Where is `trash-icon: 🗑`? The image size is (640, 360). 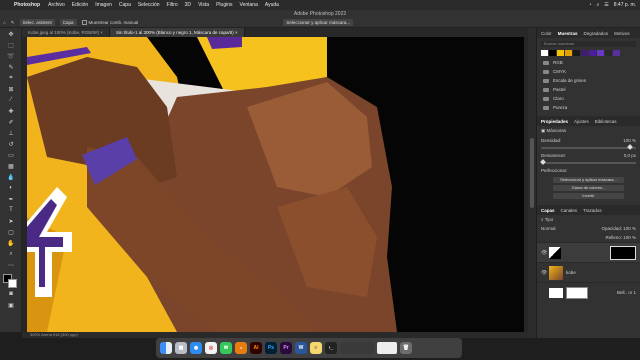
trash-icon: 🗑 is located at coordinates (406, 348).